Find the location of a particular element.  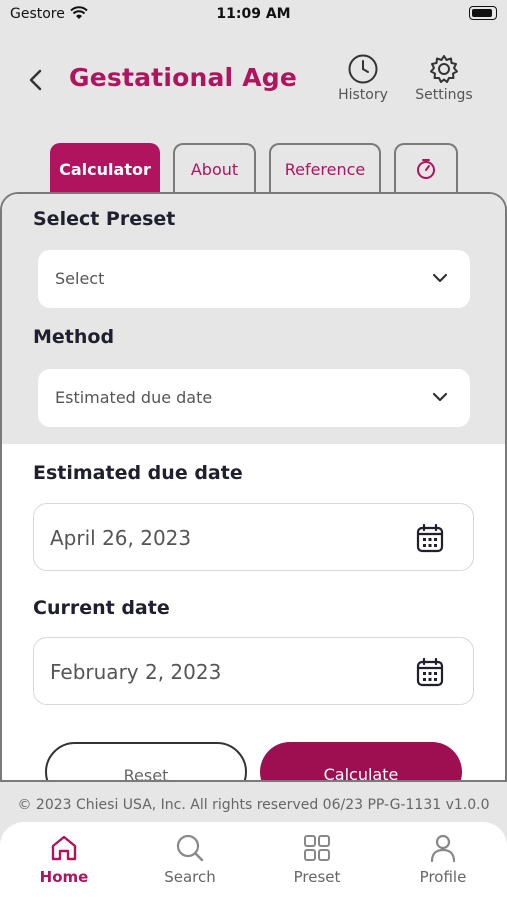

page-title: Gestational Age is located at coordinates (183, 77).